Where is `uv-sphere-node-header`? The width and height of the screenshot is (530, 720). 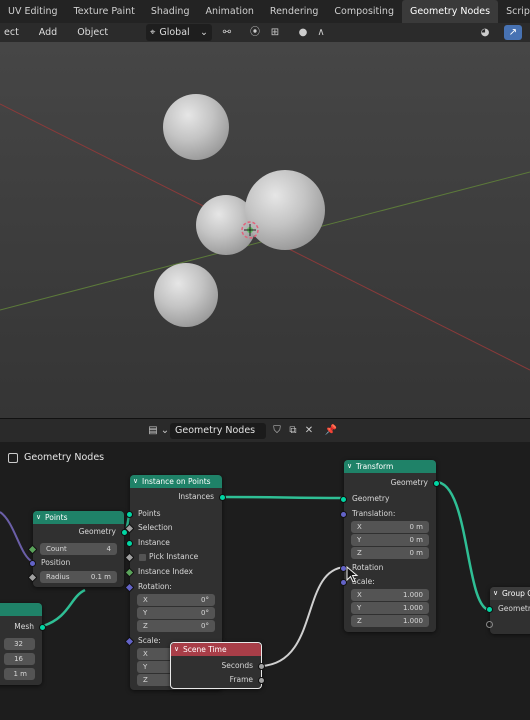
uv-sphere-node-header is located at coordinates (21, 609).